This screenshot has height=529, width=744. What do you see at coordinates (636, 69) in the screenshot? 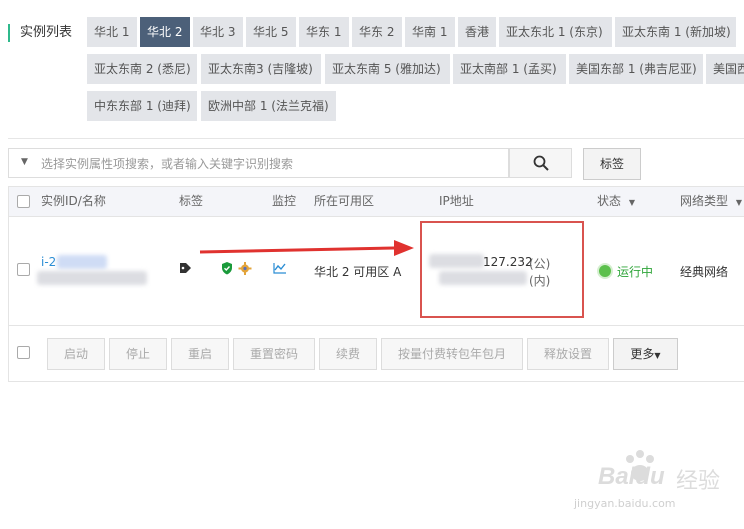
I see `region-tab: 美国东部 1 (弗吉尼亚)` at bounding box center [636, 69].